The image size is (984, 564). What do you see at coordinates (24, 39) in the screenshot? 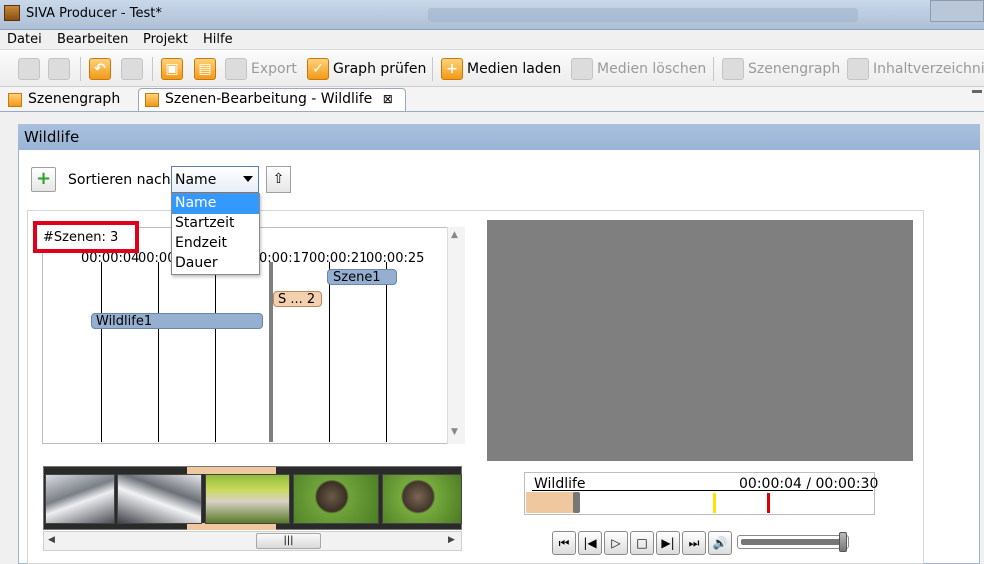
I see `menu-datei: Datei` at bounding box center [24, 39].